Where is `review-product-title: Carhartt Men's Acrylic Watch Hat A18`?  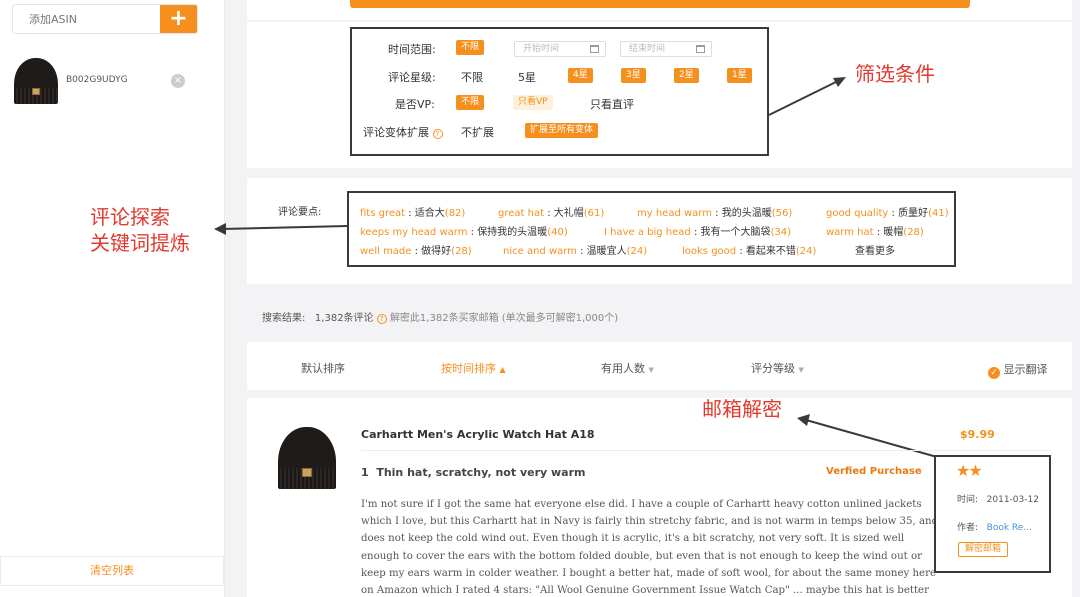
review-product-title: Carhartt Men's Acrylic Watch Hat A18 is located at coordinates (478, 434).